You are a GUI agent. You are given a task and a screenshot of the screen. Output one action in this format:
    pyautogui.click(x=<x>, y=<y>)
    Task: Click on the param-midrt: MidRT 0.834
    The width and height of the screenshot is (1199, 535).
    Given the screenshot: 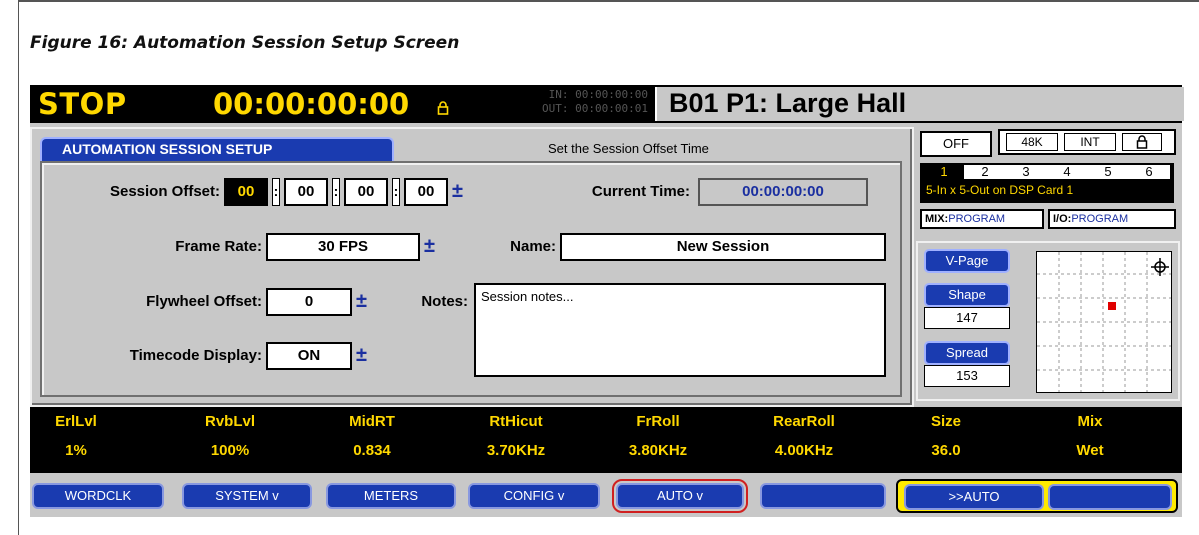 What is the action you would take?
    pyautogui.click(x=372, y=436)
    